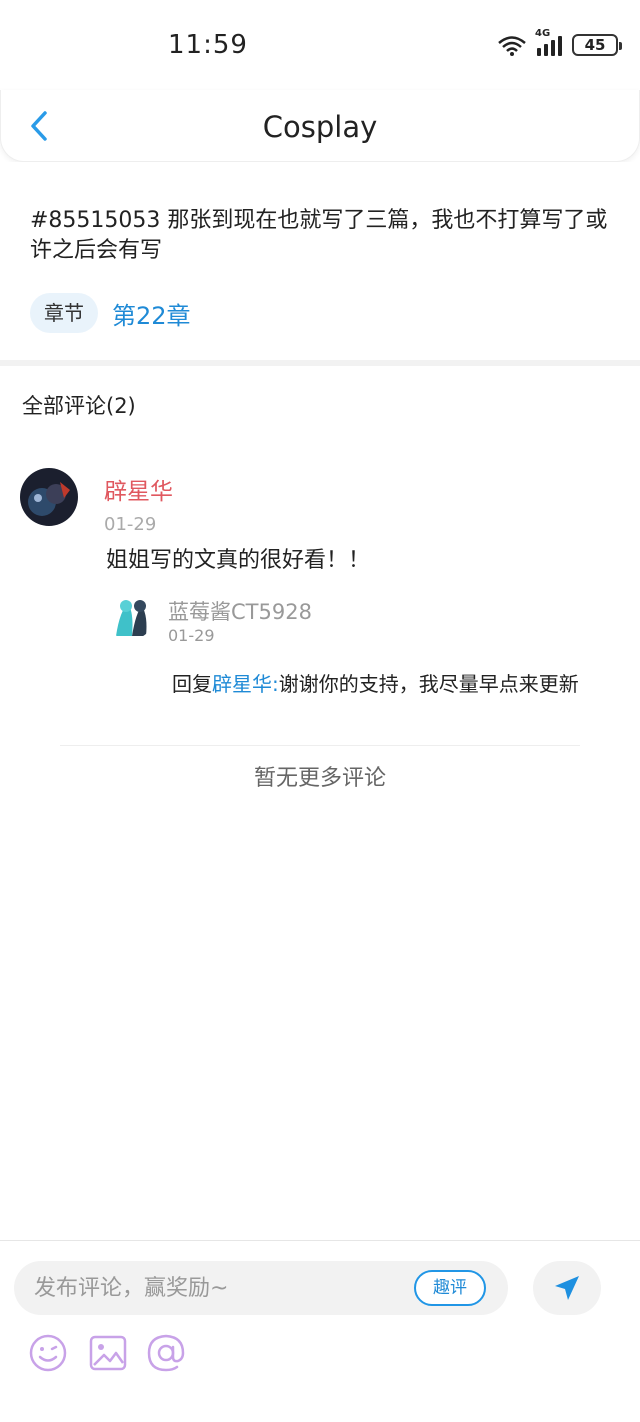 Image resolution: width=640 pixels, height=1422 pixels. What do you see at coordinates (240, 611) in the screenshot?
I see `reply-username: 蓝莓酱CT5928` at bounding box center [240, 611].